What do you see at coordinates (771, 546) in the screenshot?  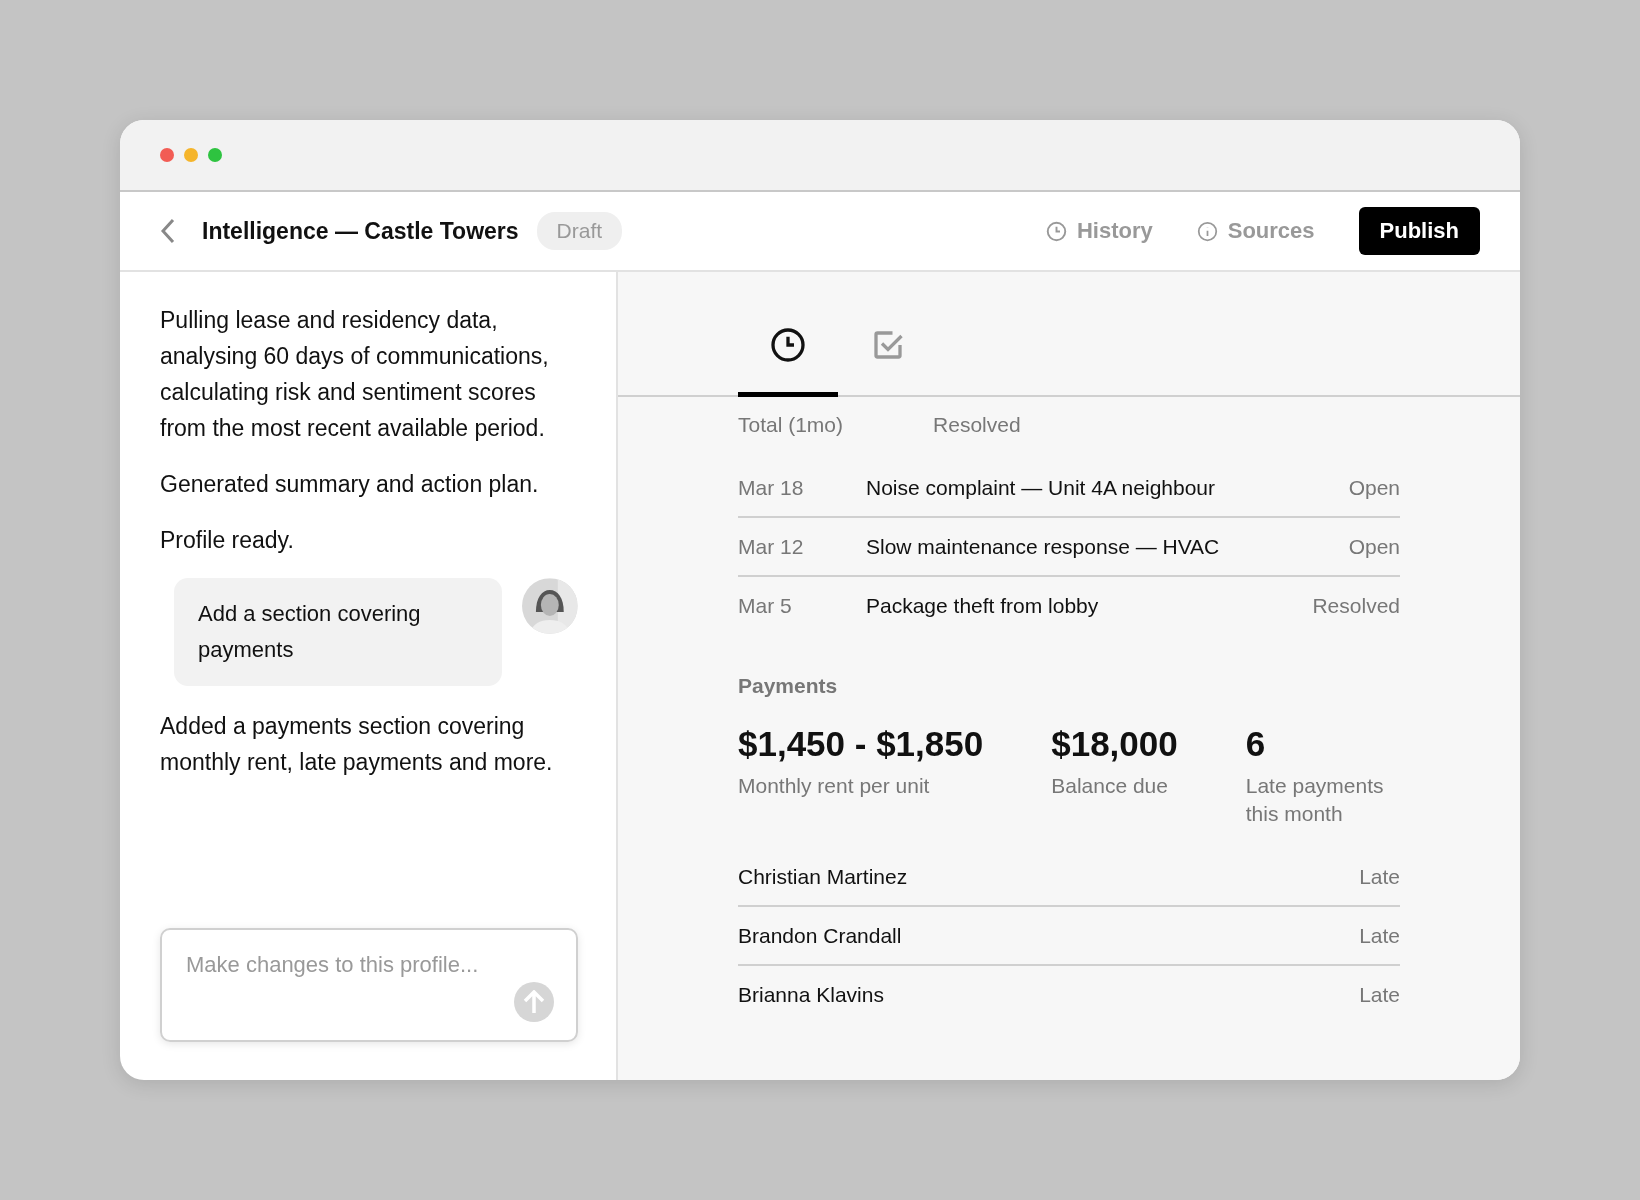 I see `issue-date: Mar 12` at bounding box center [771, 546].